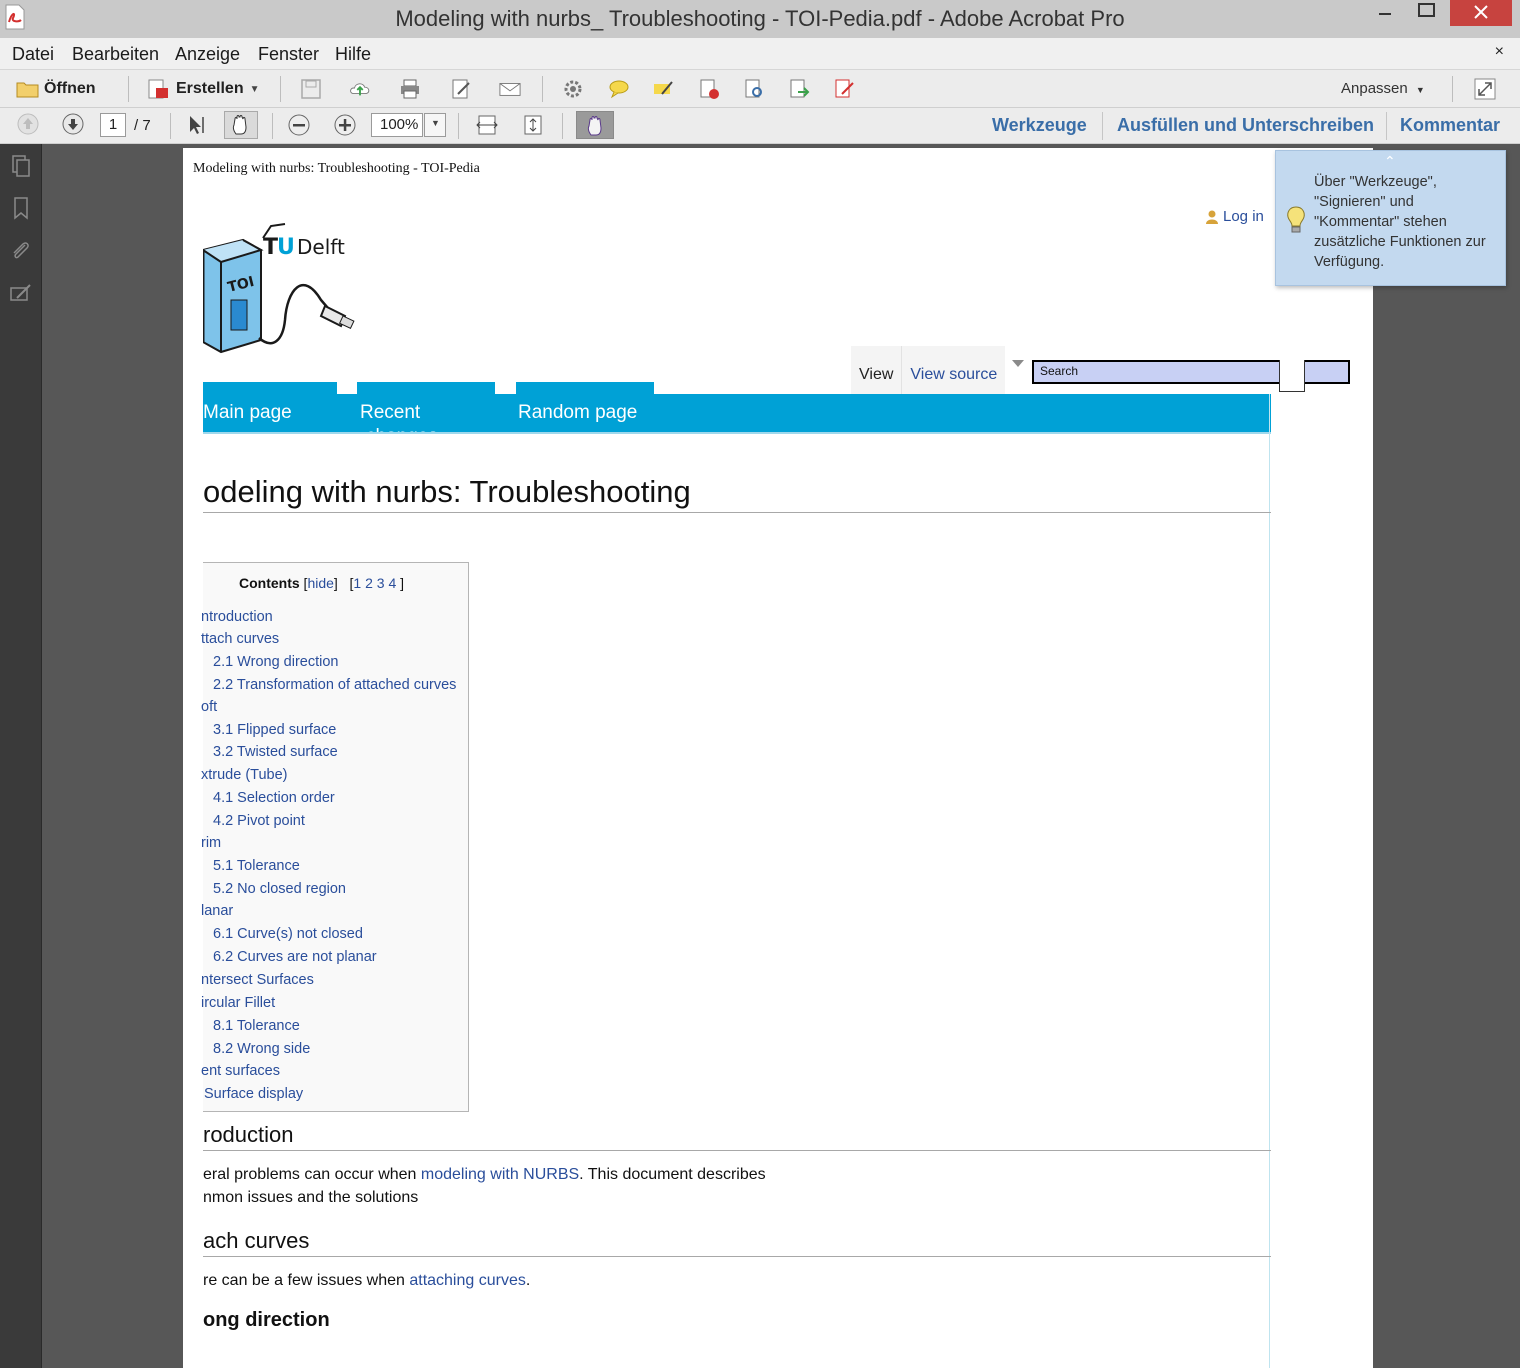  I want to click on upload-cloud-icon, so click(360, 89).